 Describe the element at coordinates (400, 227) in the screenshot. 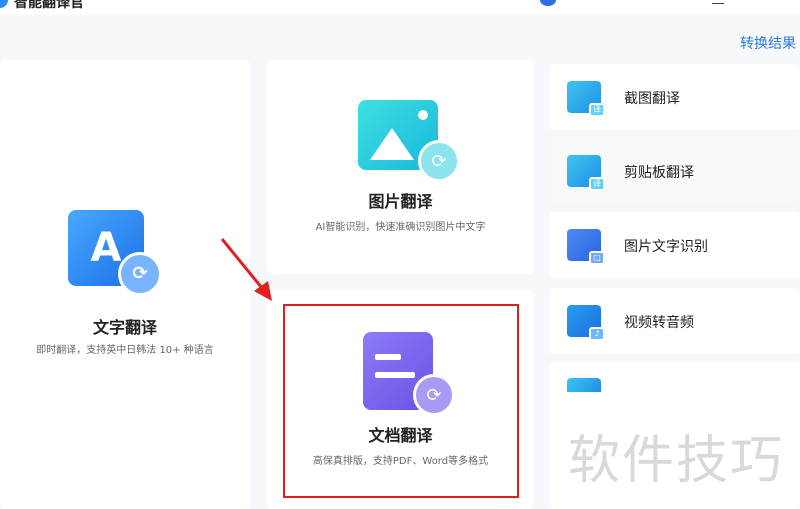

I see `card-desc: AI智能识别，快速准确识别图片中文字` at that location.